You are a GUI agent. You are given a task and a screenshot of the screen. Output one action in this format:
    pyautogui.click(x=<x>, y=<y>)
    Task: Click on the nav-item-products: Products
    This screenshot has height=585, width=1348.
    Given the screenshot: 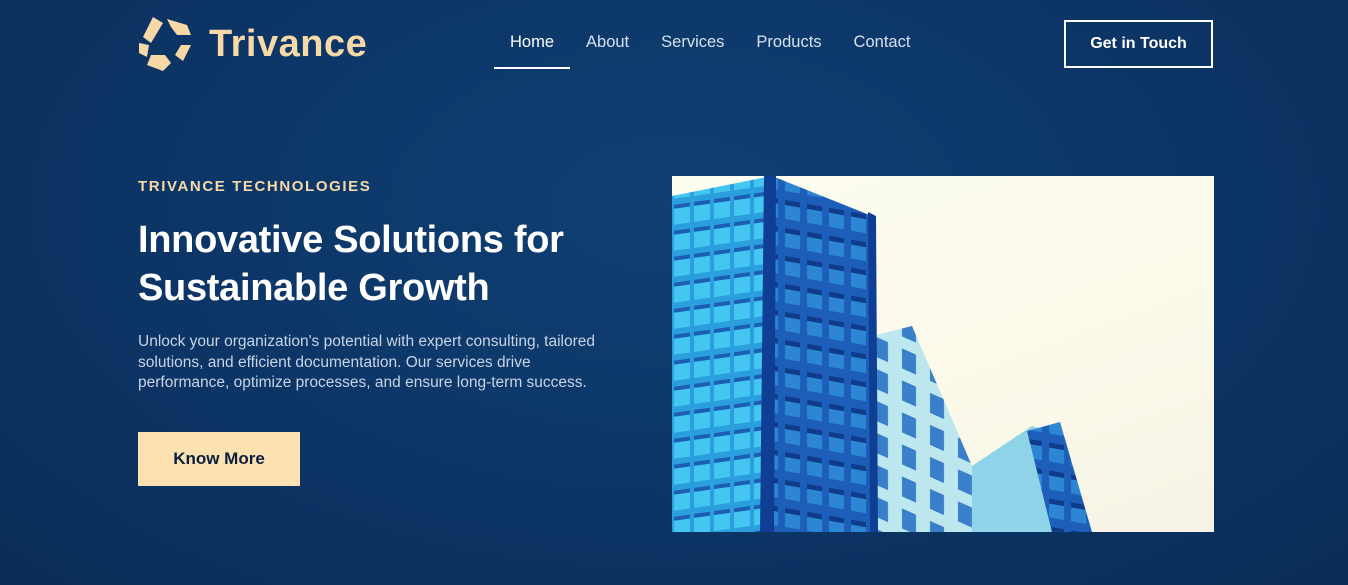 What is the action you would take?
    pyautogui.click(x=788, y=45)
    